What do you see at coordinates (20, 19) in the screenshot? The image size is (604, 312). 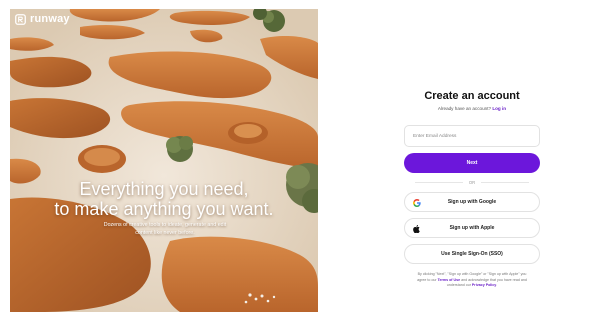 I see `runway-logo-icon` at bounding box center [20, 19].